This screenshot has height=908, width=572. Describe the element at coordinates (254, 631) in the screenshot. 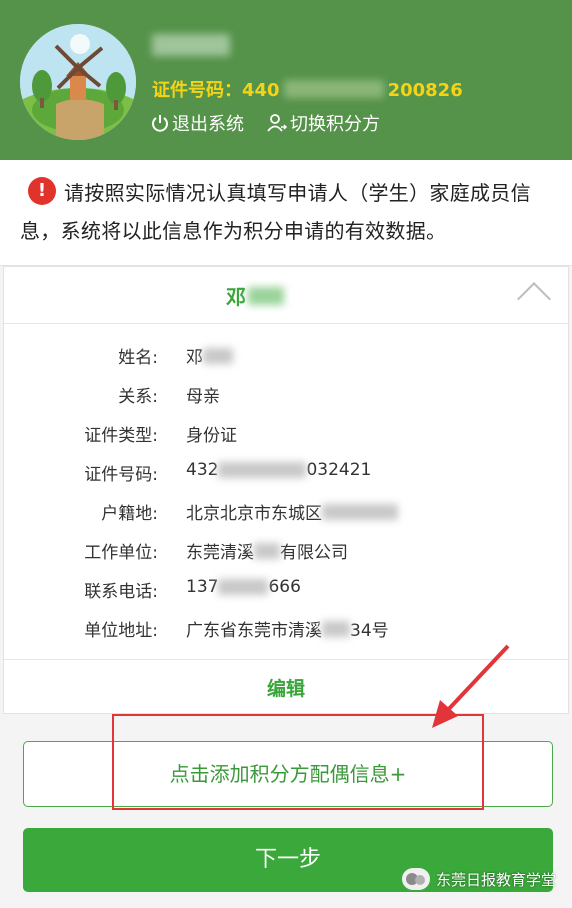

I see `field-value-text: 广东省东莞市清溪` at that location.